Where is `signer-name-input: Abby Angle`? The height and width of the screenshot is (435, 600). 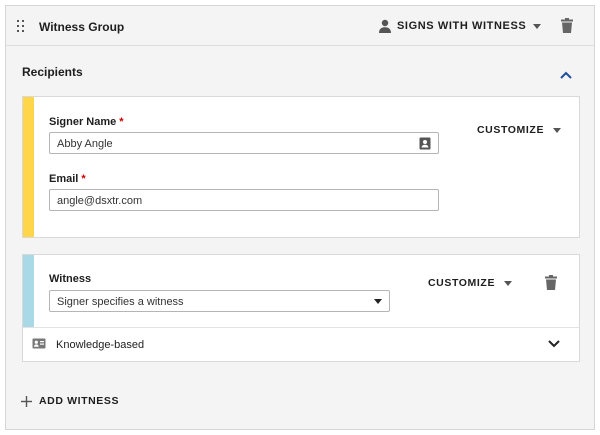 signer-name-input: Abby Angle is located at coordinates (244, 143).